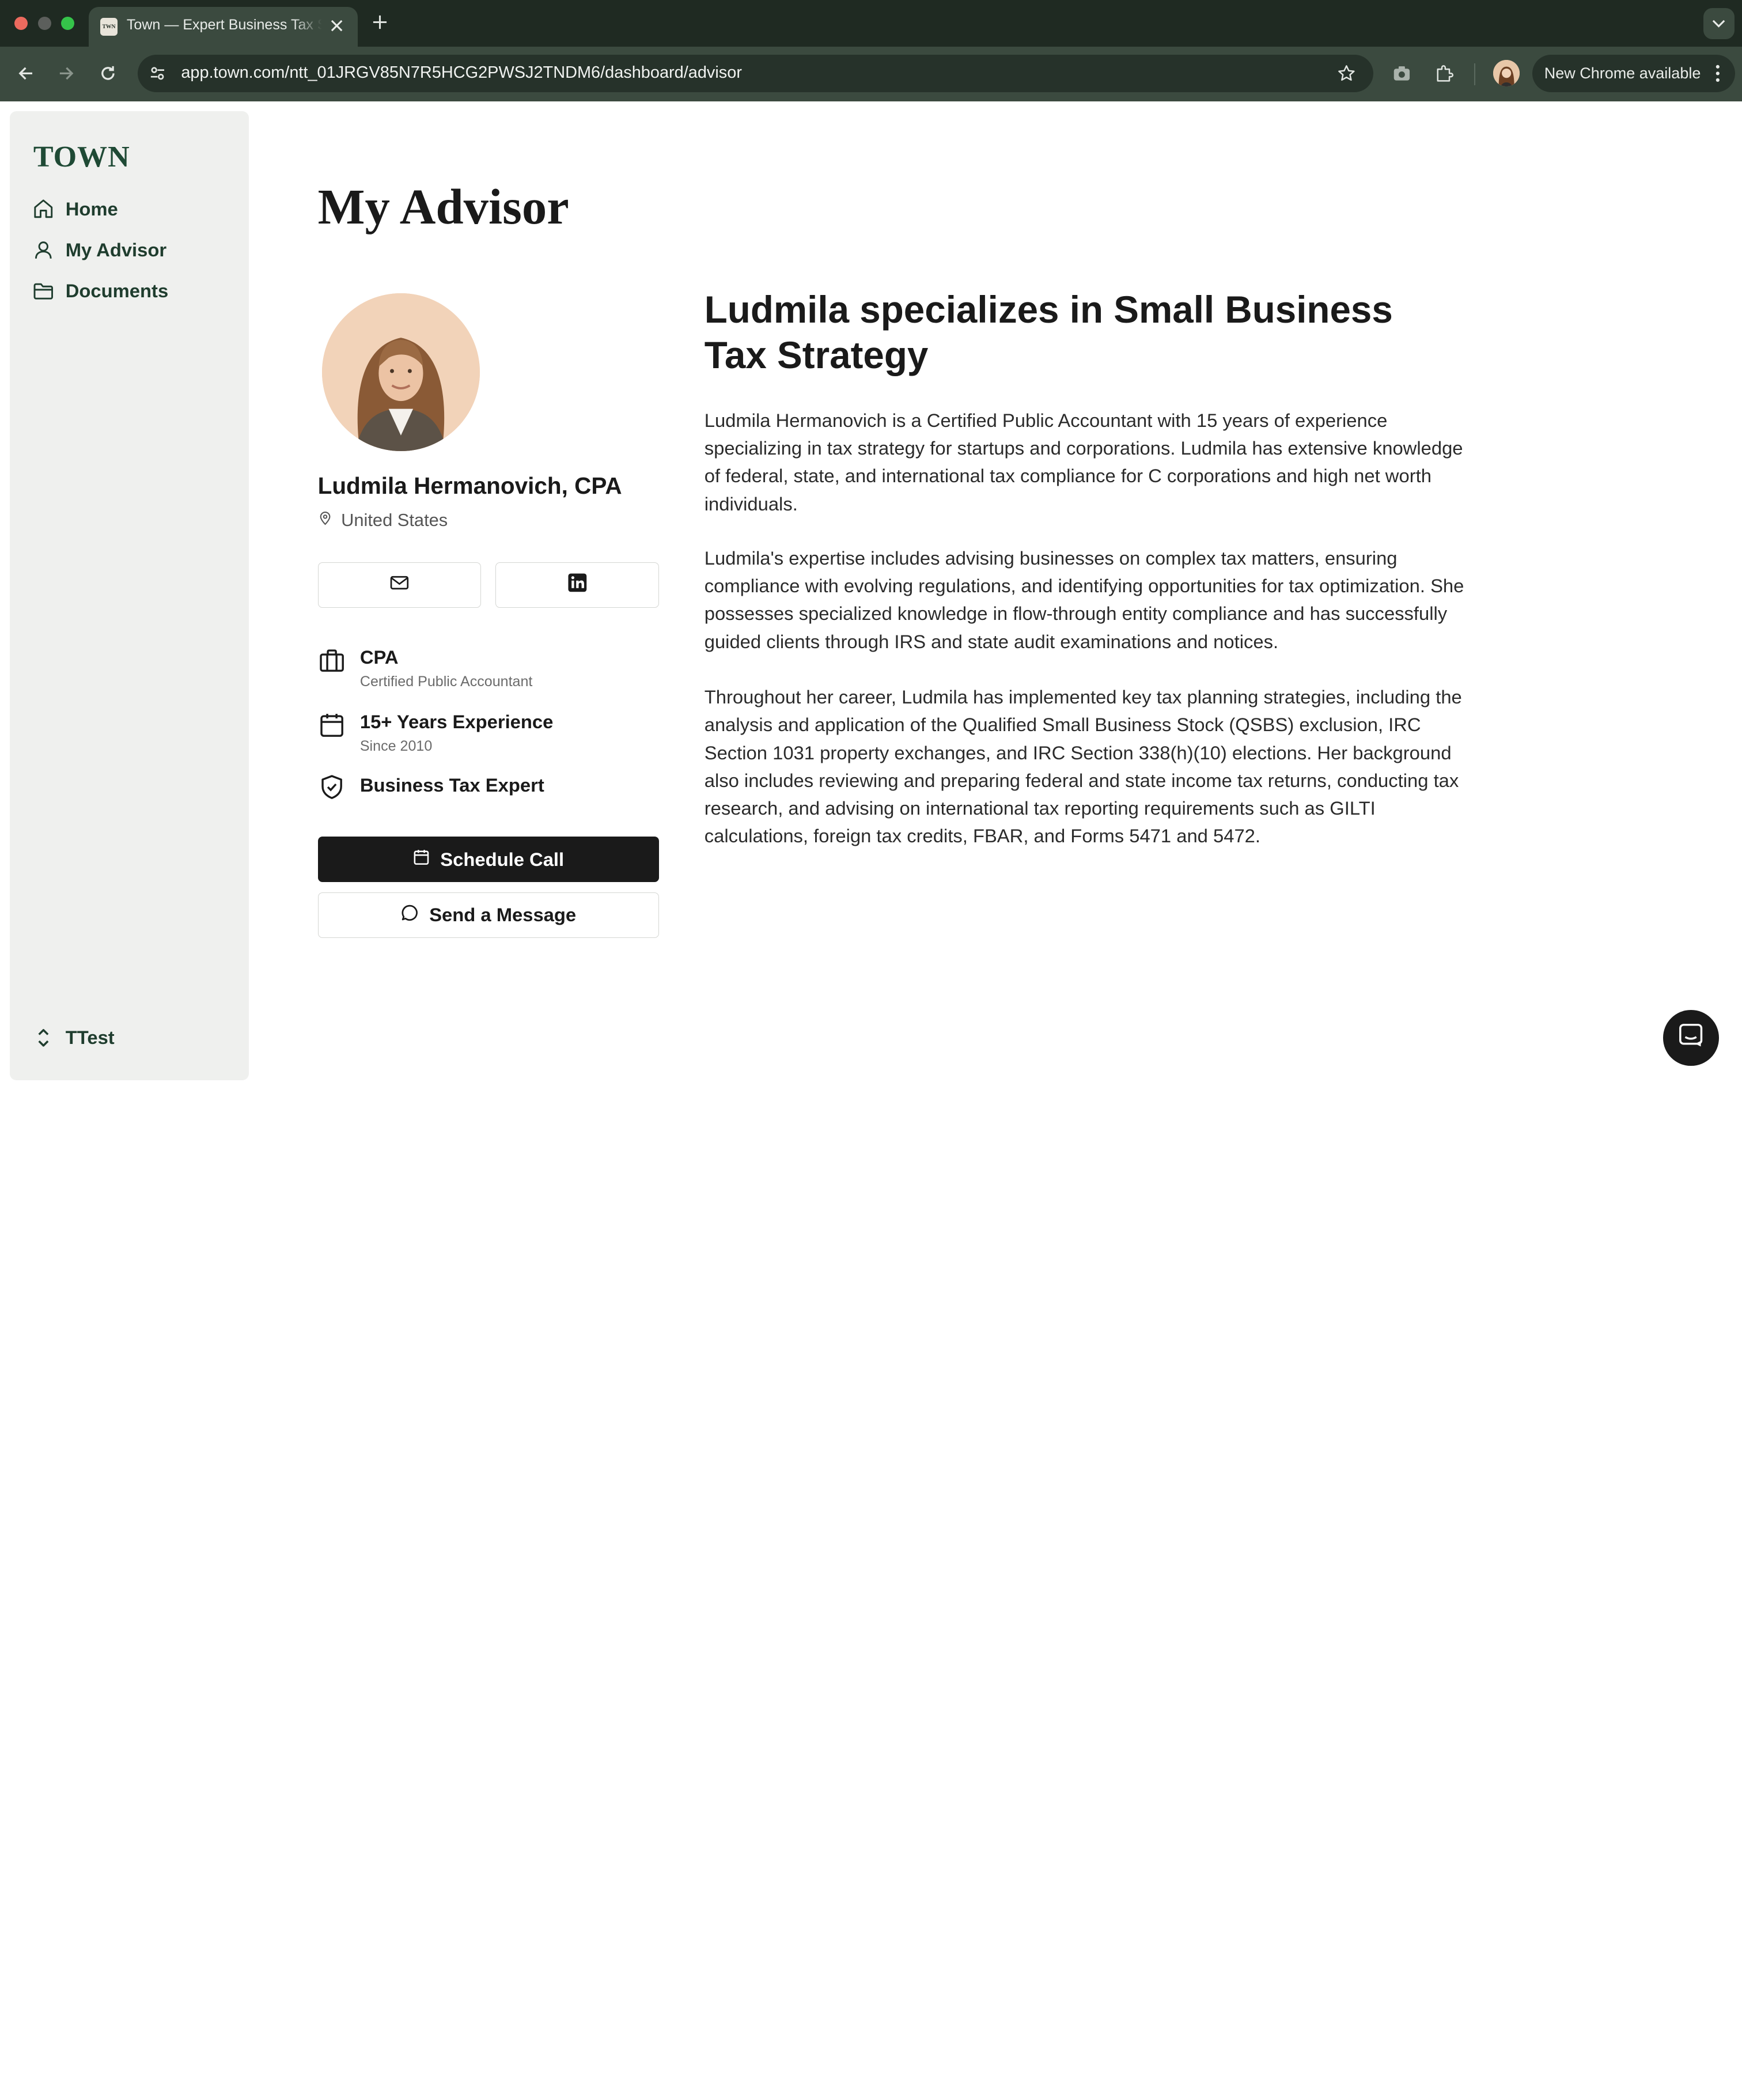 The width and height of the screenshot is (1742, 2100). I want to click on advisor-avatar, so click(401, 372).